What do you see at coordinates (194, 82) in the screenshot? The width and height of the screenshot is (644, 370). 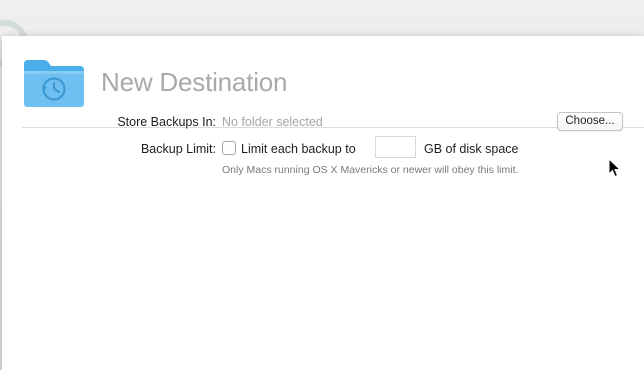 I see `dialog-title: New Destination` at bounding box center [194, 82].